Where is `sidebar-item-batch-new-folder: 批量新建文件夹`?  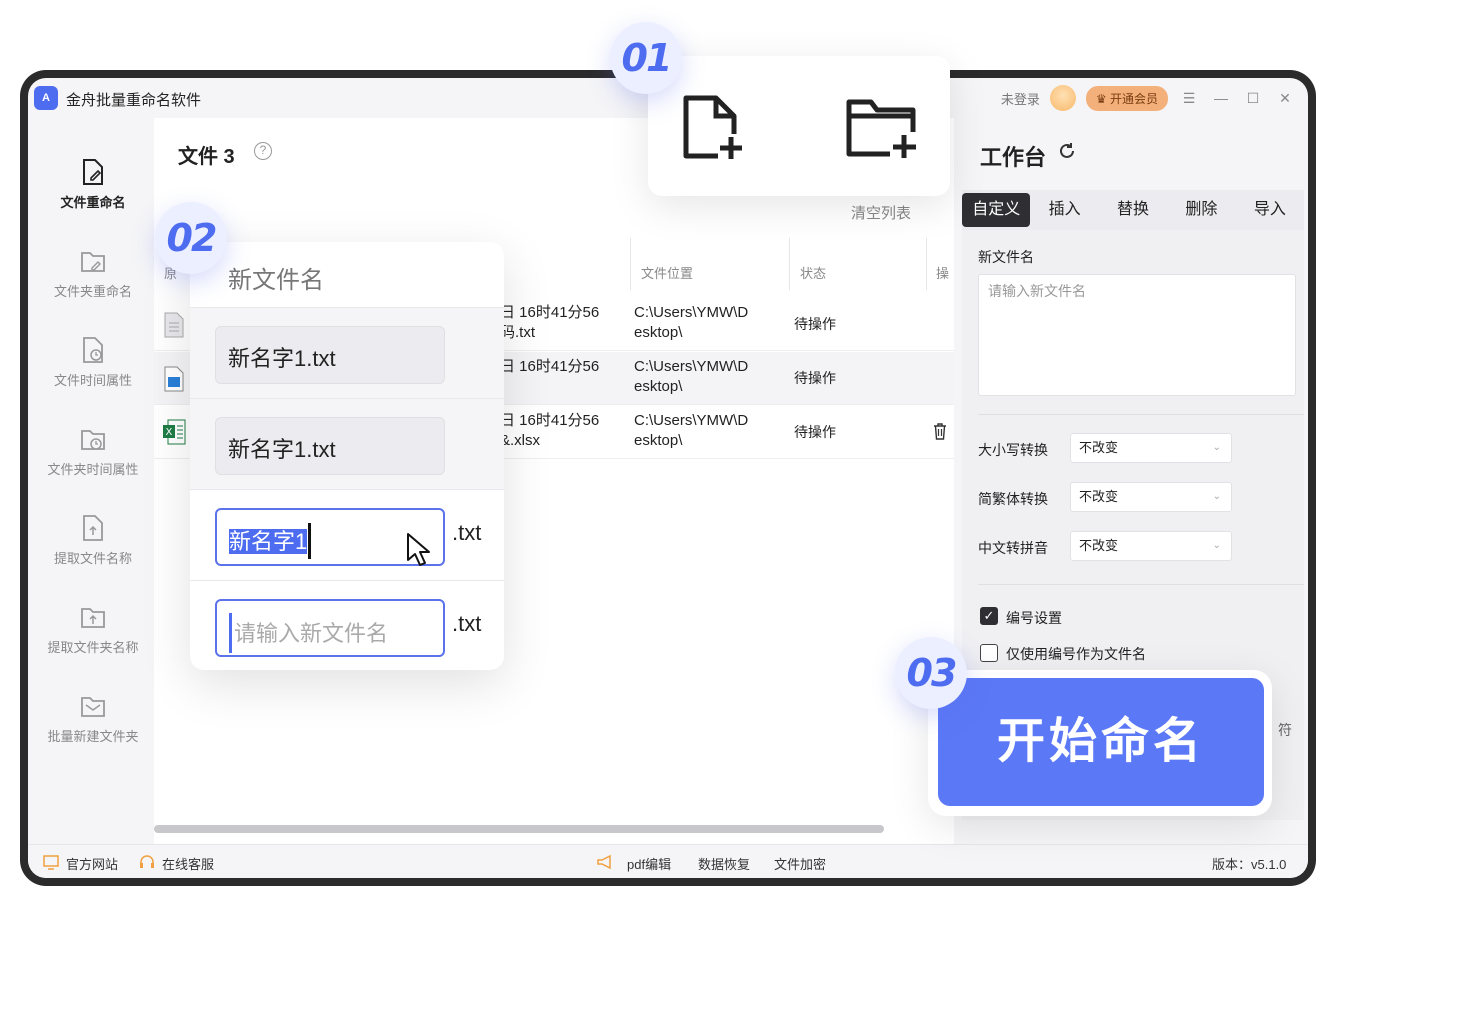 sidebar-item-batch-new-folder: 批量新建文件夹 is located at coordinates (93, 719).